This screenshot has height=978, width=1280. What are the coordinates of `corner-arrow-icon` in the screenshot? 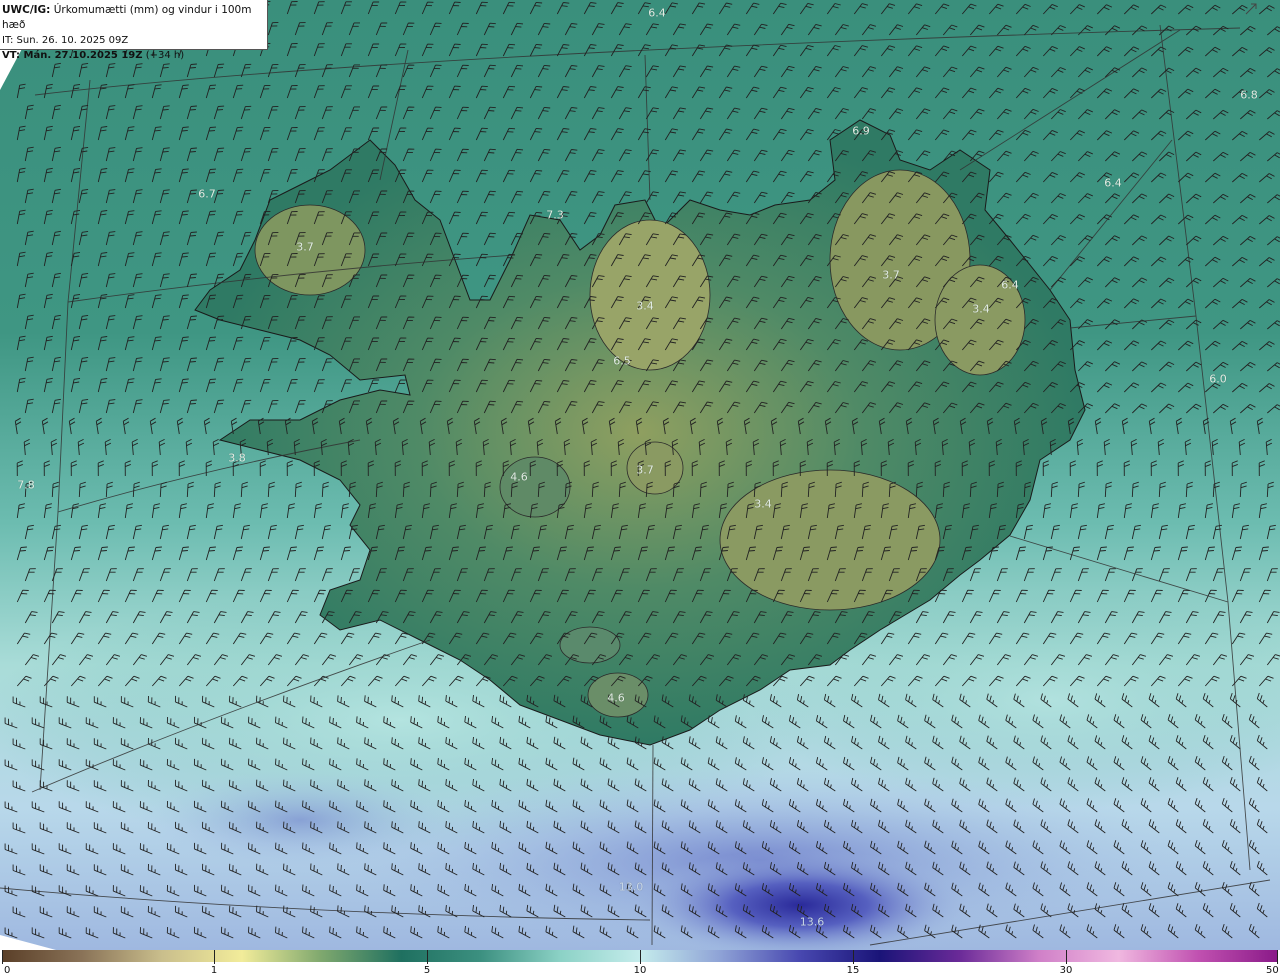 It's located at (1251, 9).